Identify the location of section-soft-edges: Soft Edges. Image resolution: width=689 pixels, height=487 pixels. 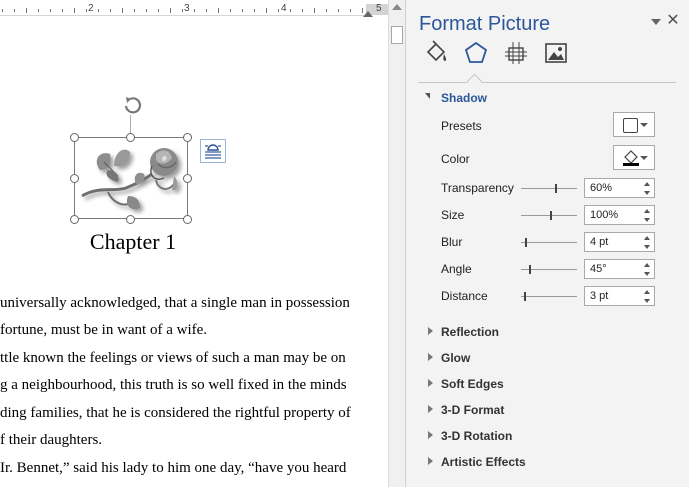
(472, 384).